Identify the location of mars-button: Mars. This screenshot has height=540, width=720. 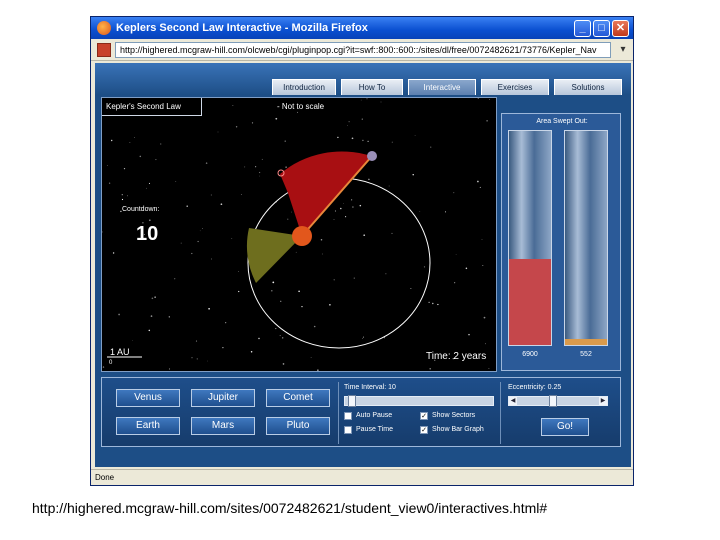
(223, 426).